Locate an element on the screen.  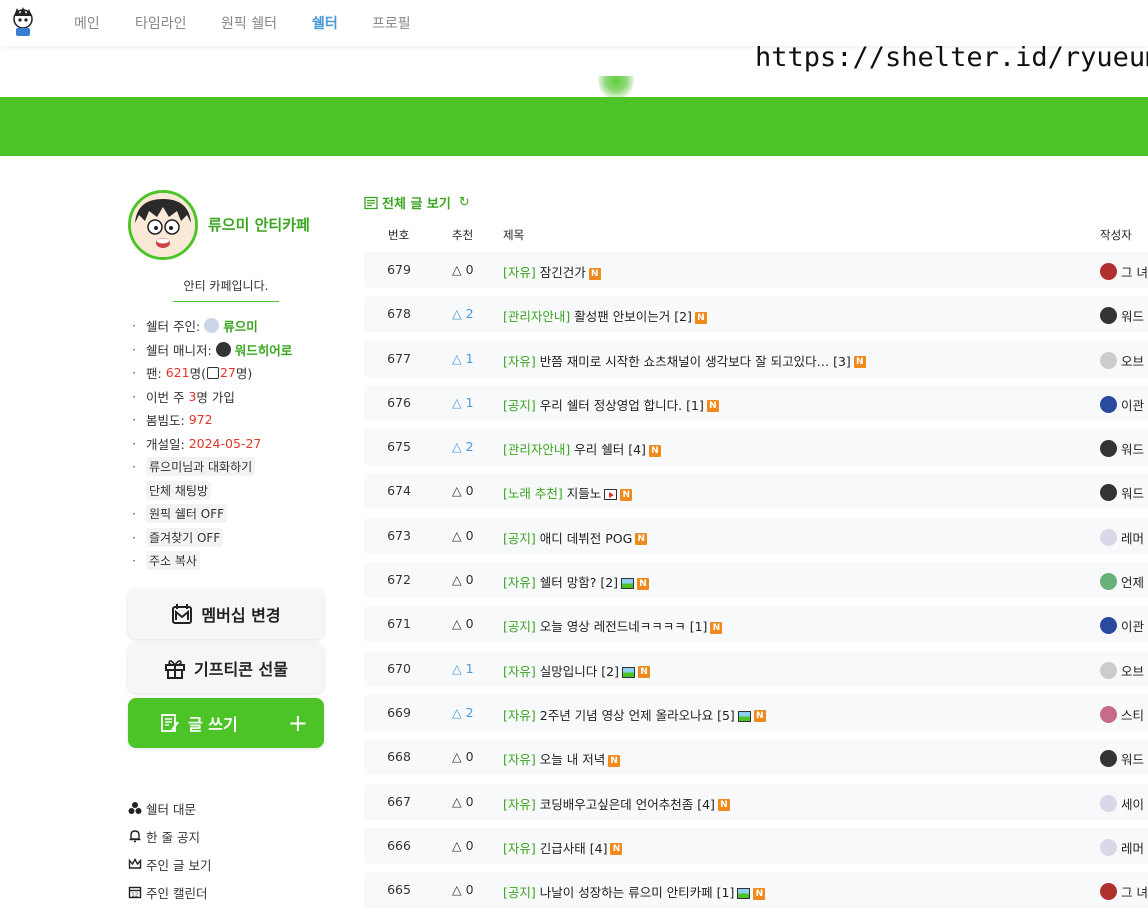
post-title-link: [자유] 반쯤 재미로 시작한 쇼츠채널이 생각보다 잘 되고있다… [3] N is located at coordinates (684, 360).